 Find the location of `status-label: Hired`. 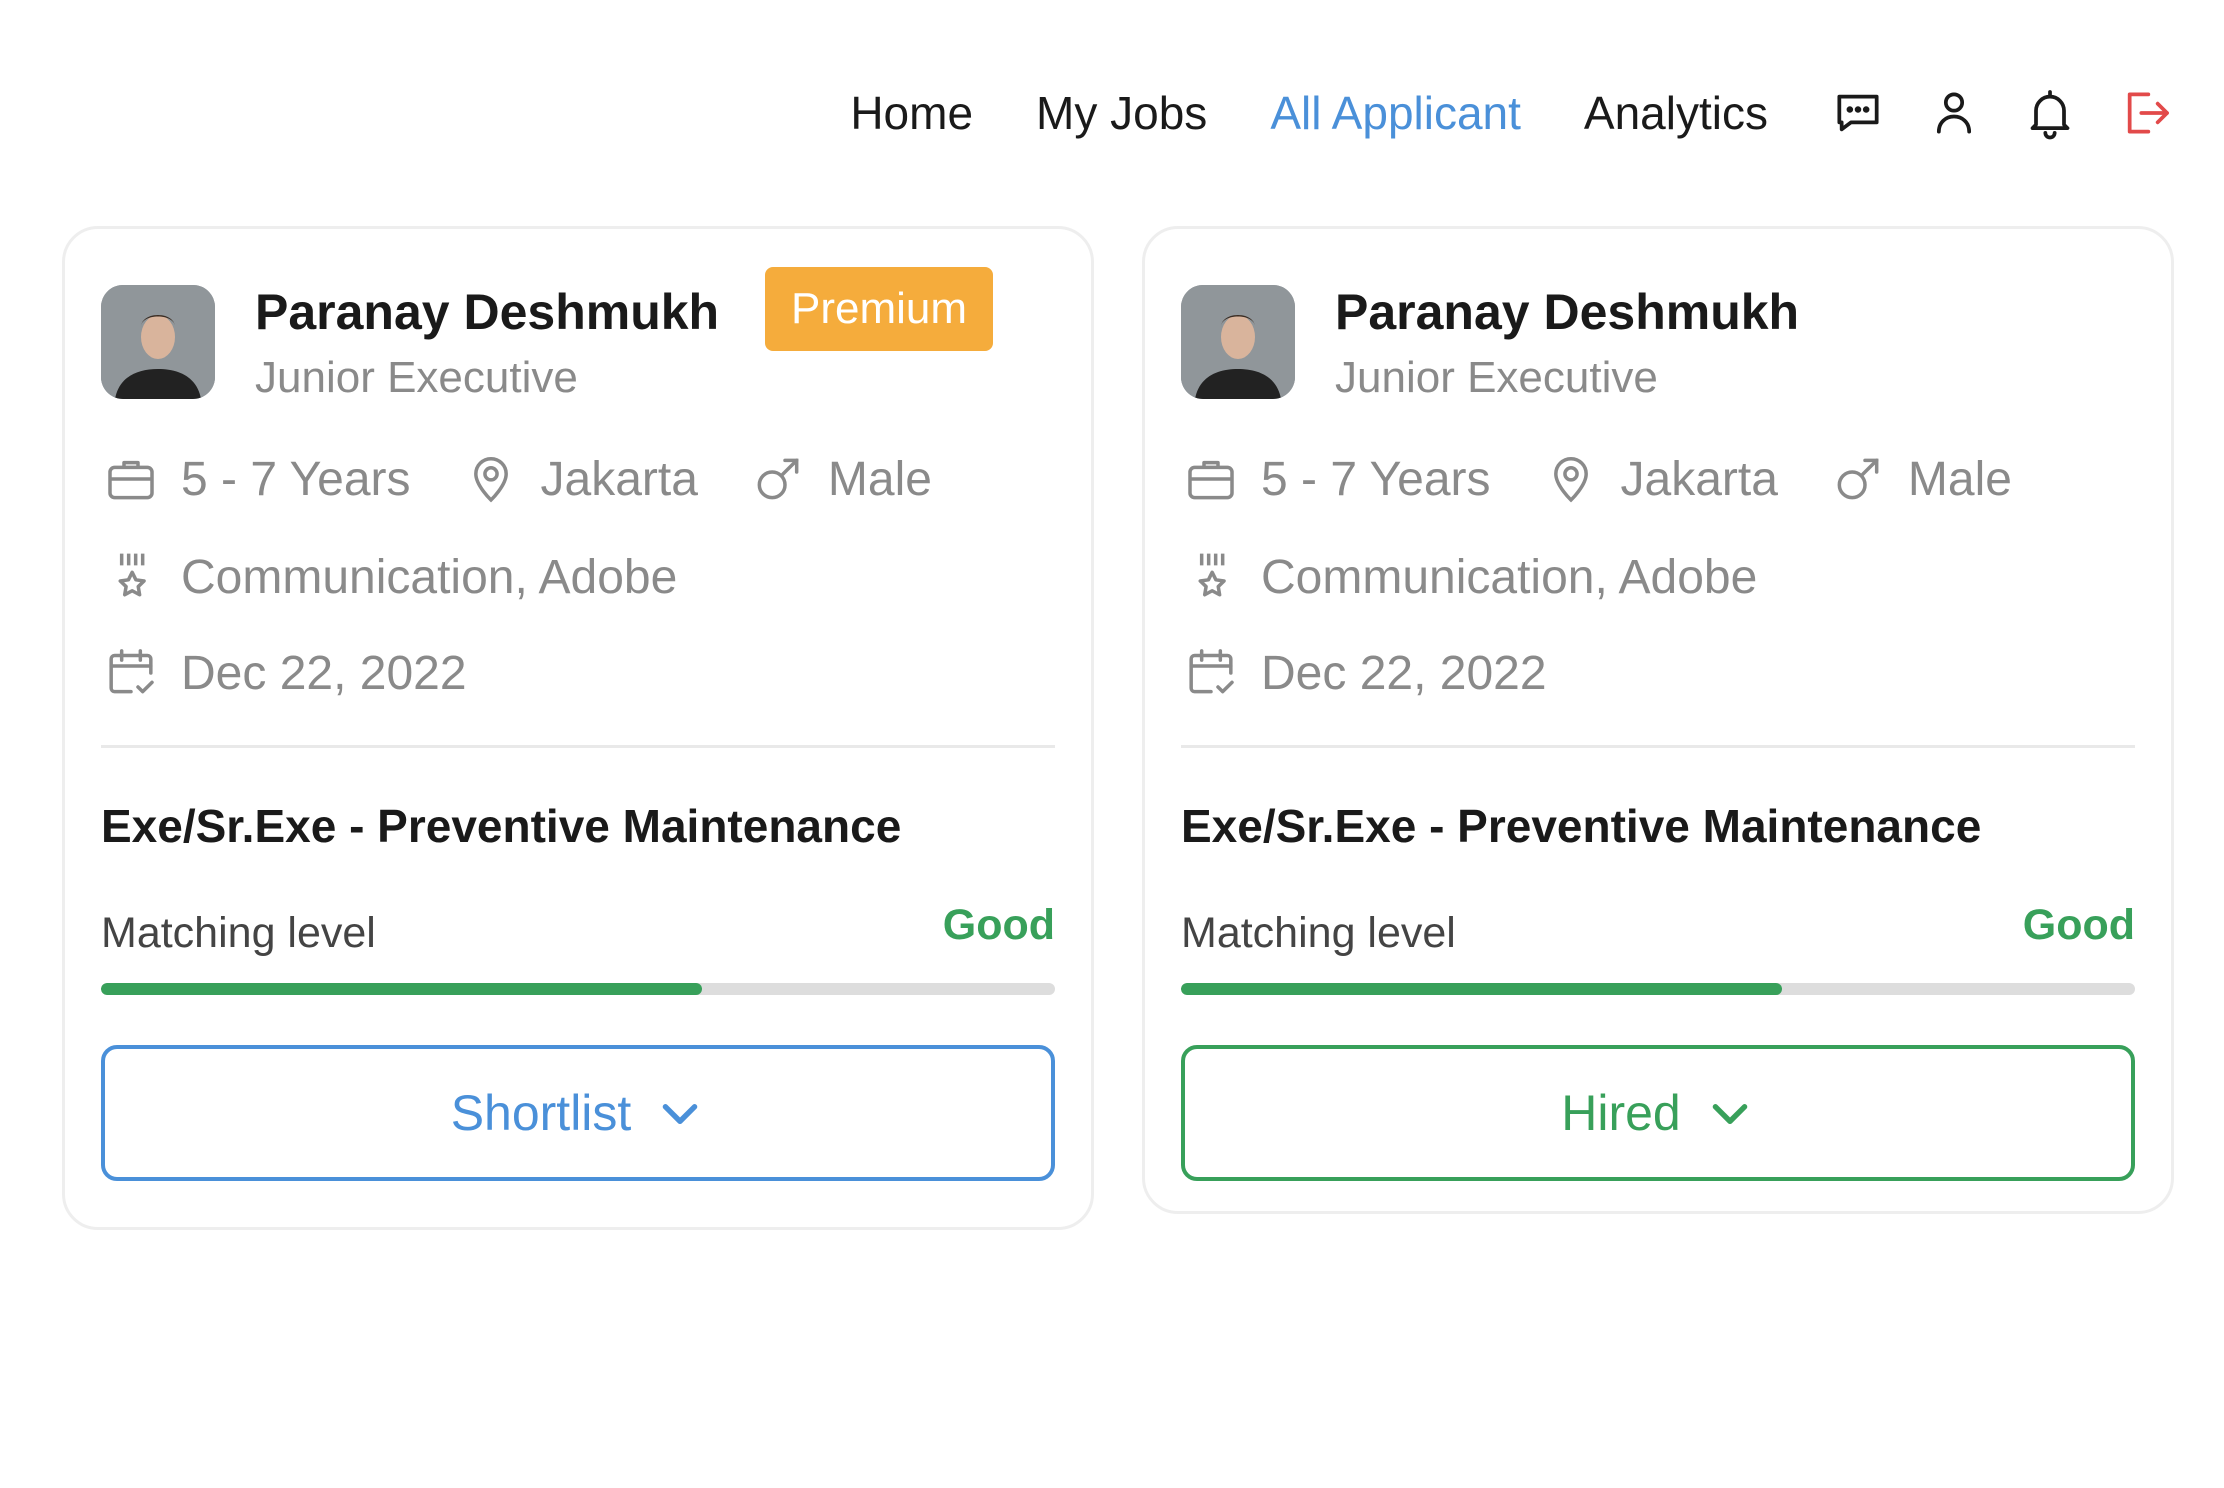

status-label: Hired is located at coordinates (1621, 1113).